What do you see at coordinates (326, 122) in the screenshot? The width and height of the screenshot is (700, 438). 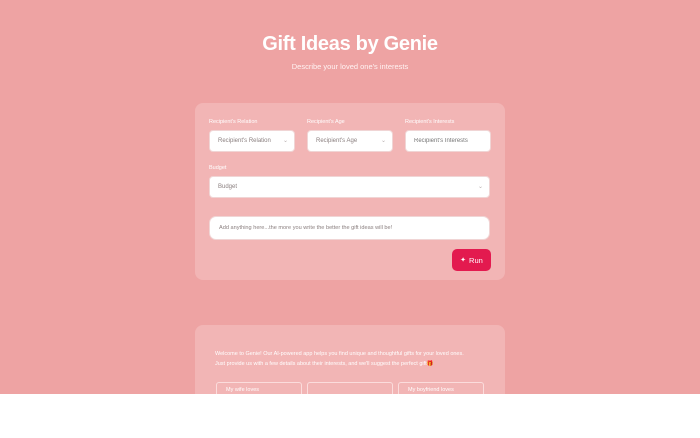 I see `age-label: Recipient's Age` at bounding box center [326, 122].